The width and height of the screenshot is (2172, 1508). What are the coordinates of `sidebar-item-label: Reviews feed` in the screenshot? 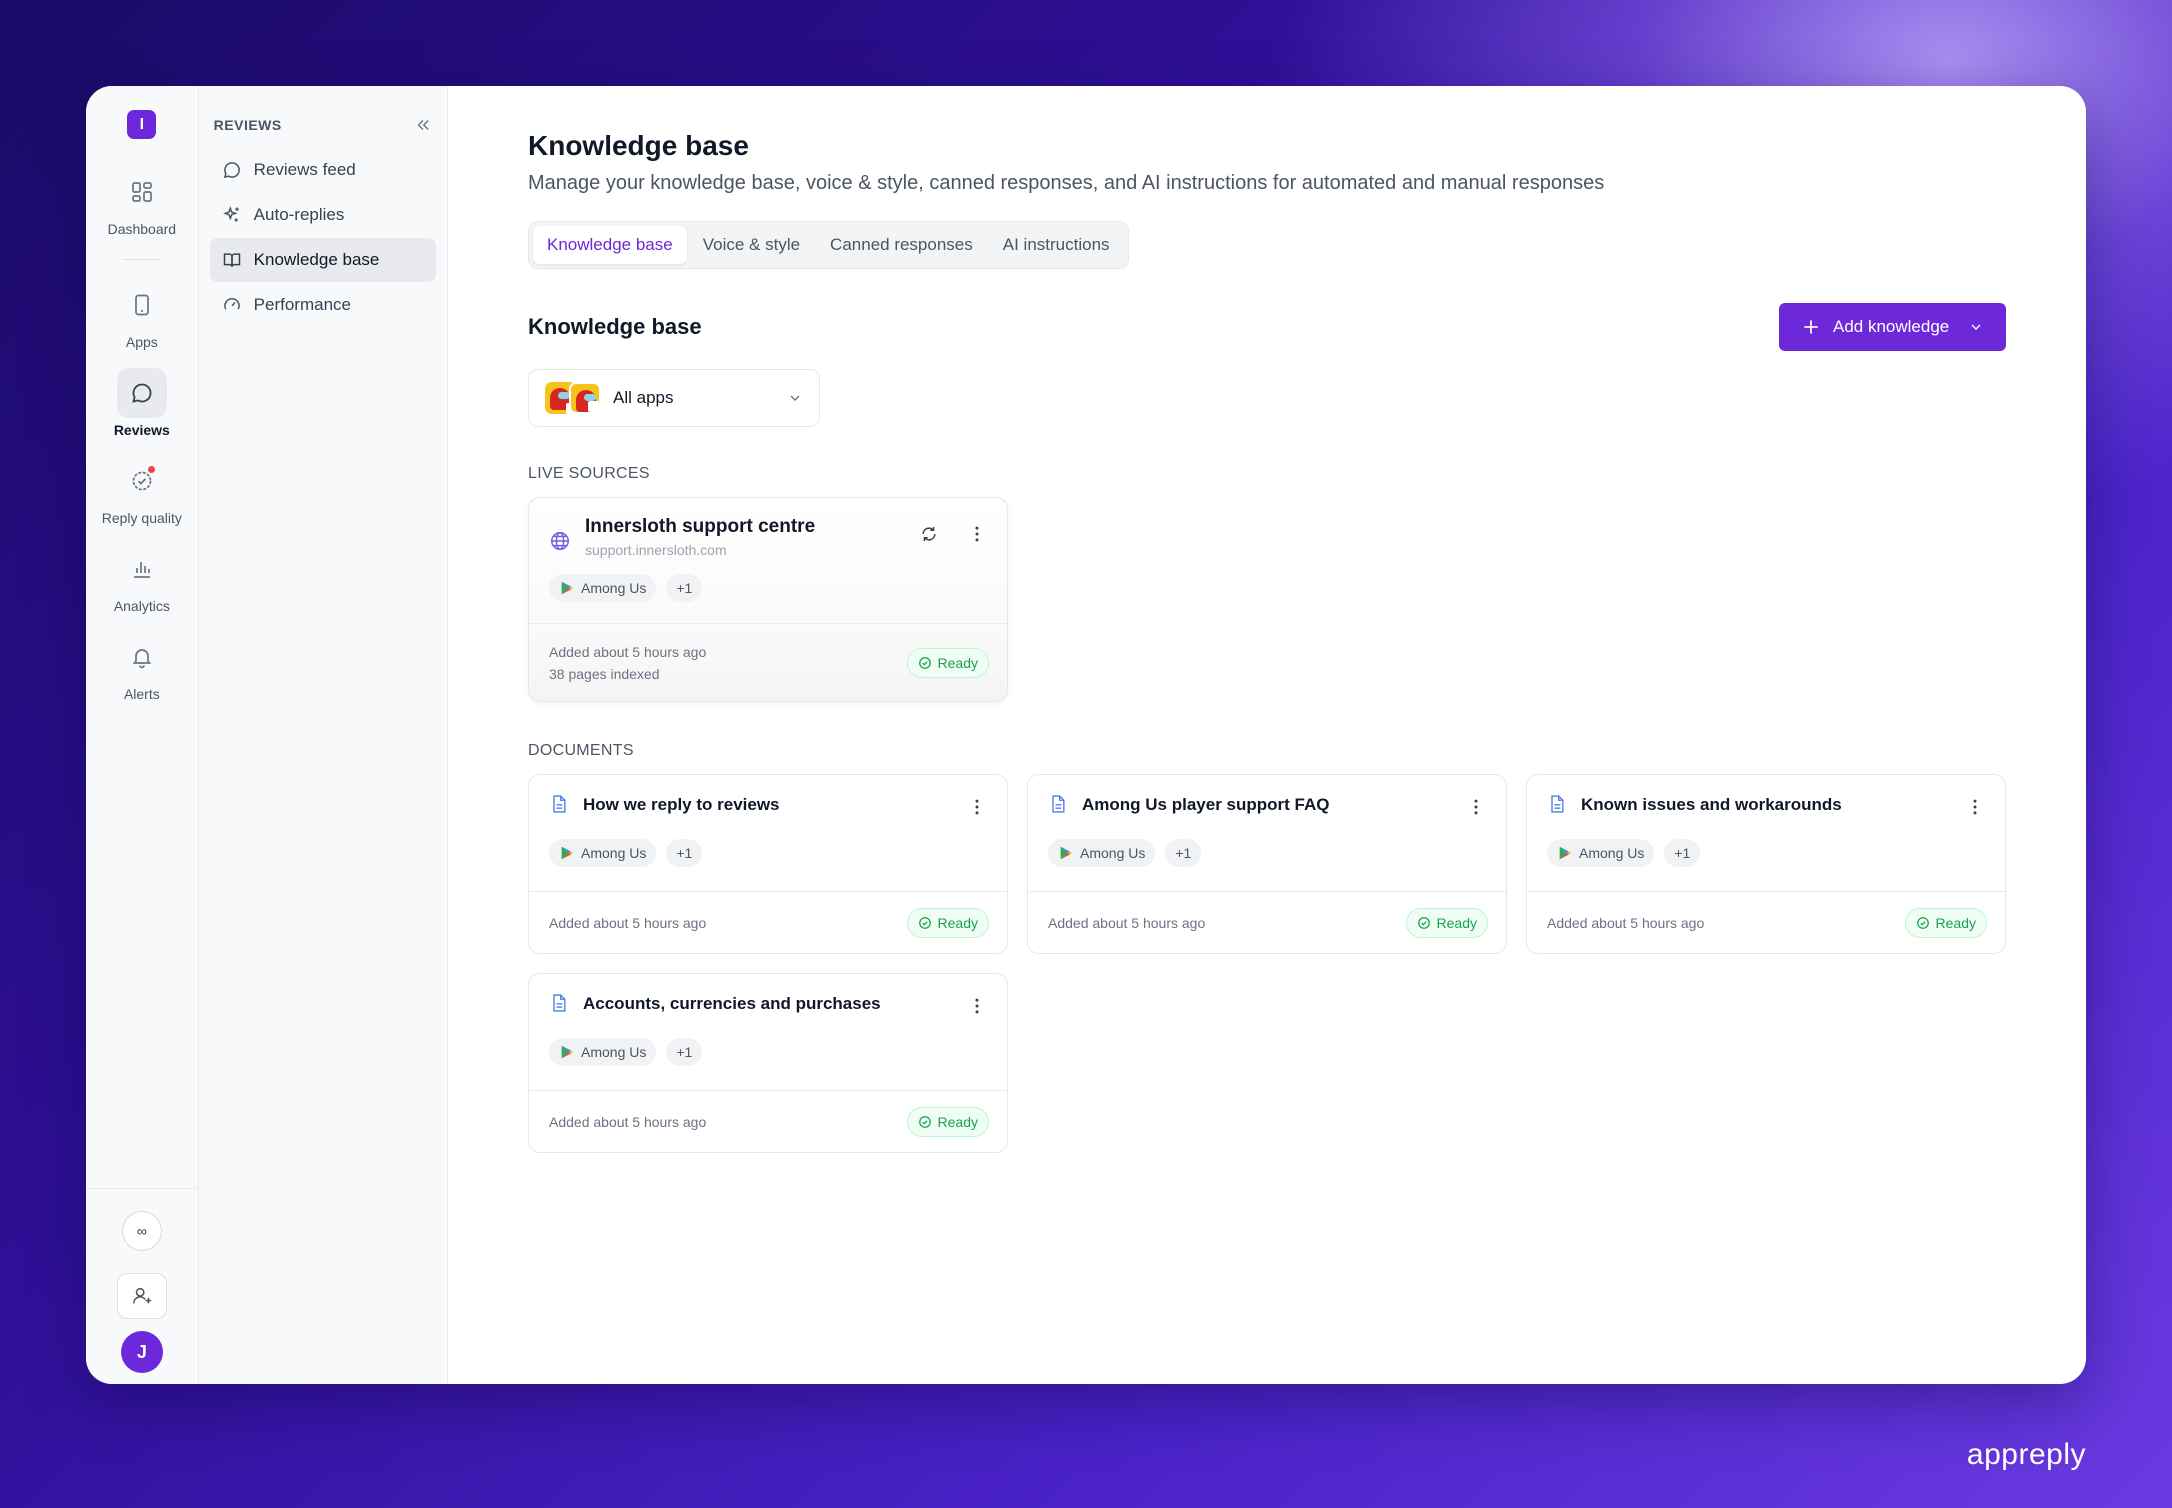 It's located at (304, 169).